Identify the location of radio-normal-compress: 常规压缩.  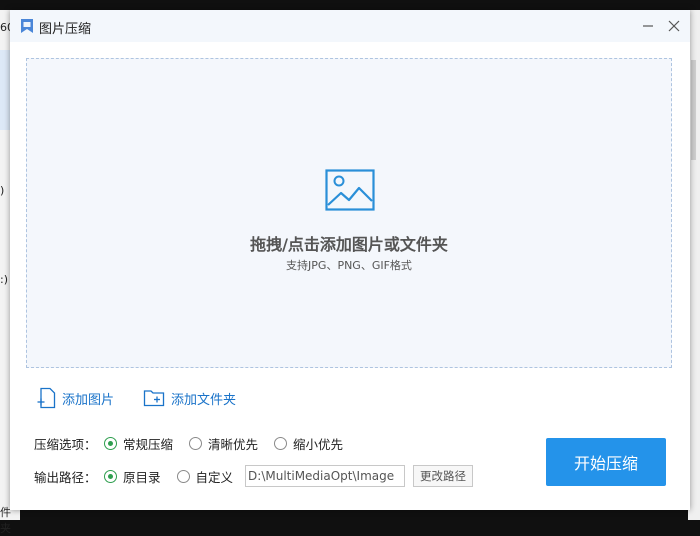
(138, 443).